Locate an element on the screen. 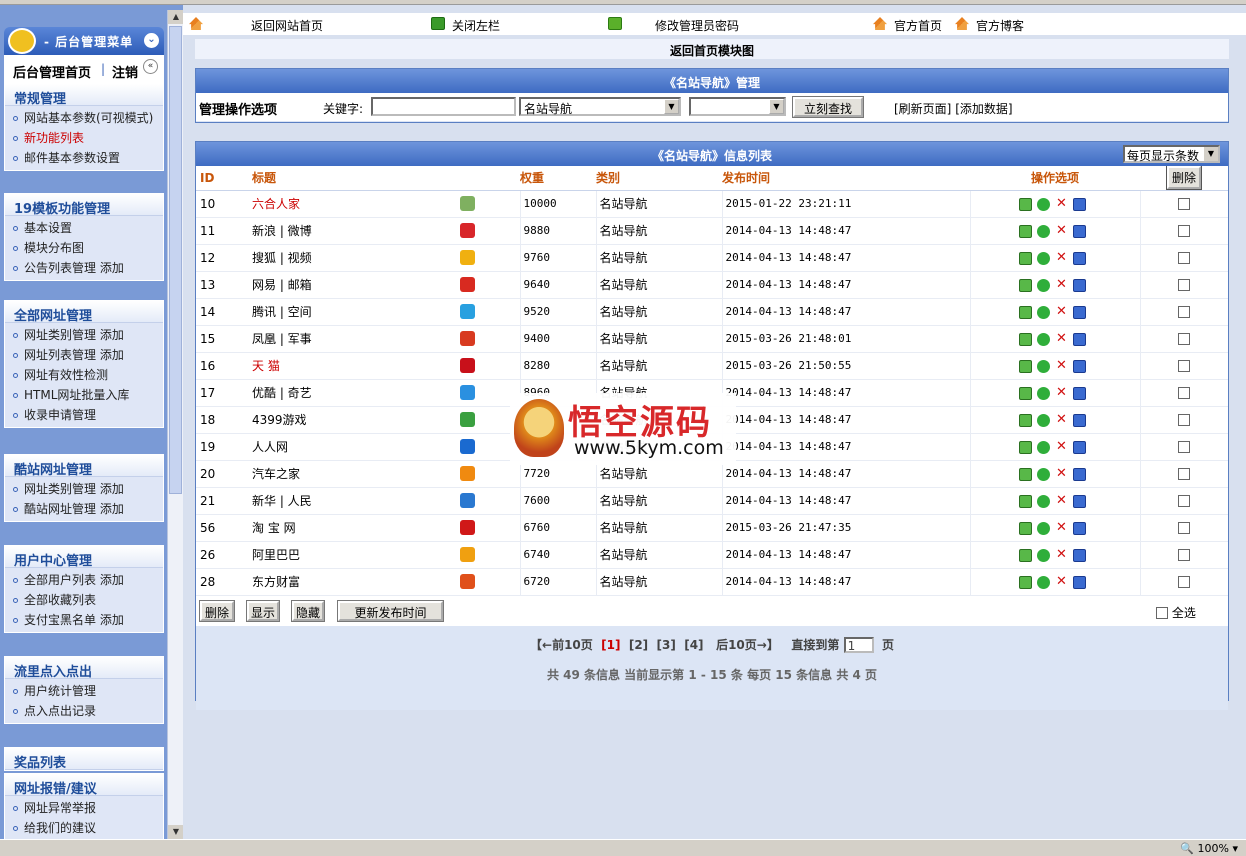  sidebar-item: 邮件基本参数设置 is located at coordinates (84, 156).